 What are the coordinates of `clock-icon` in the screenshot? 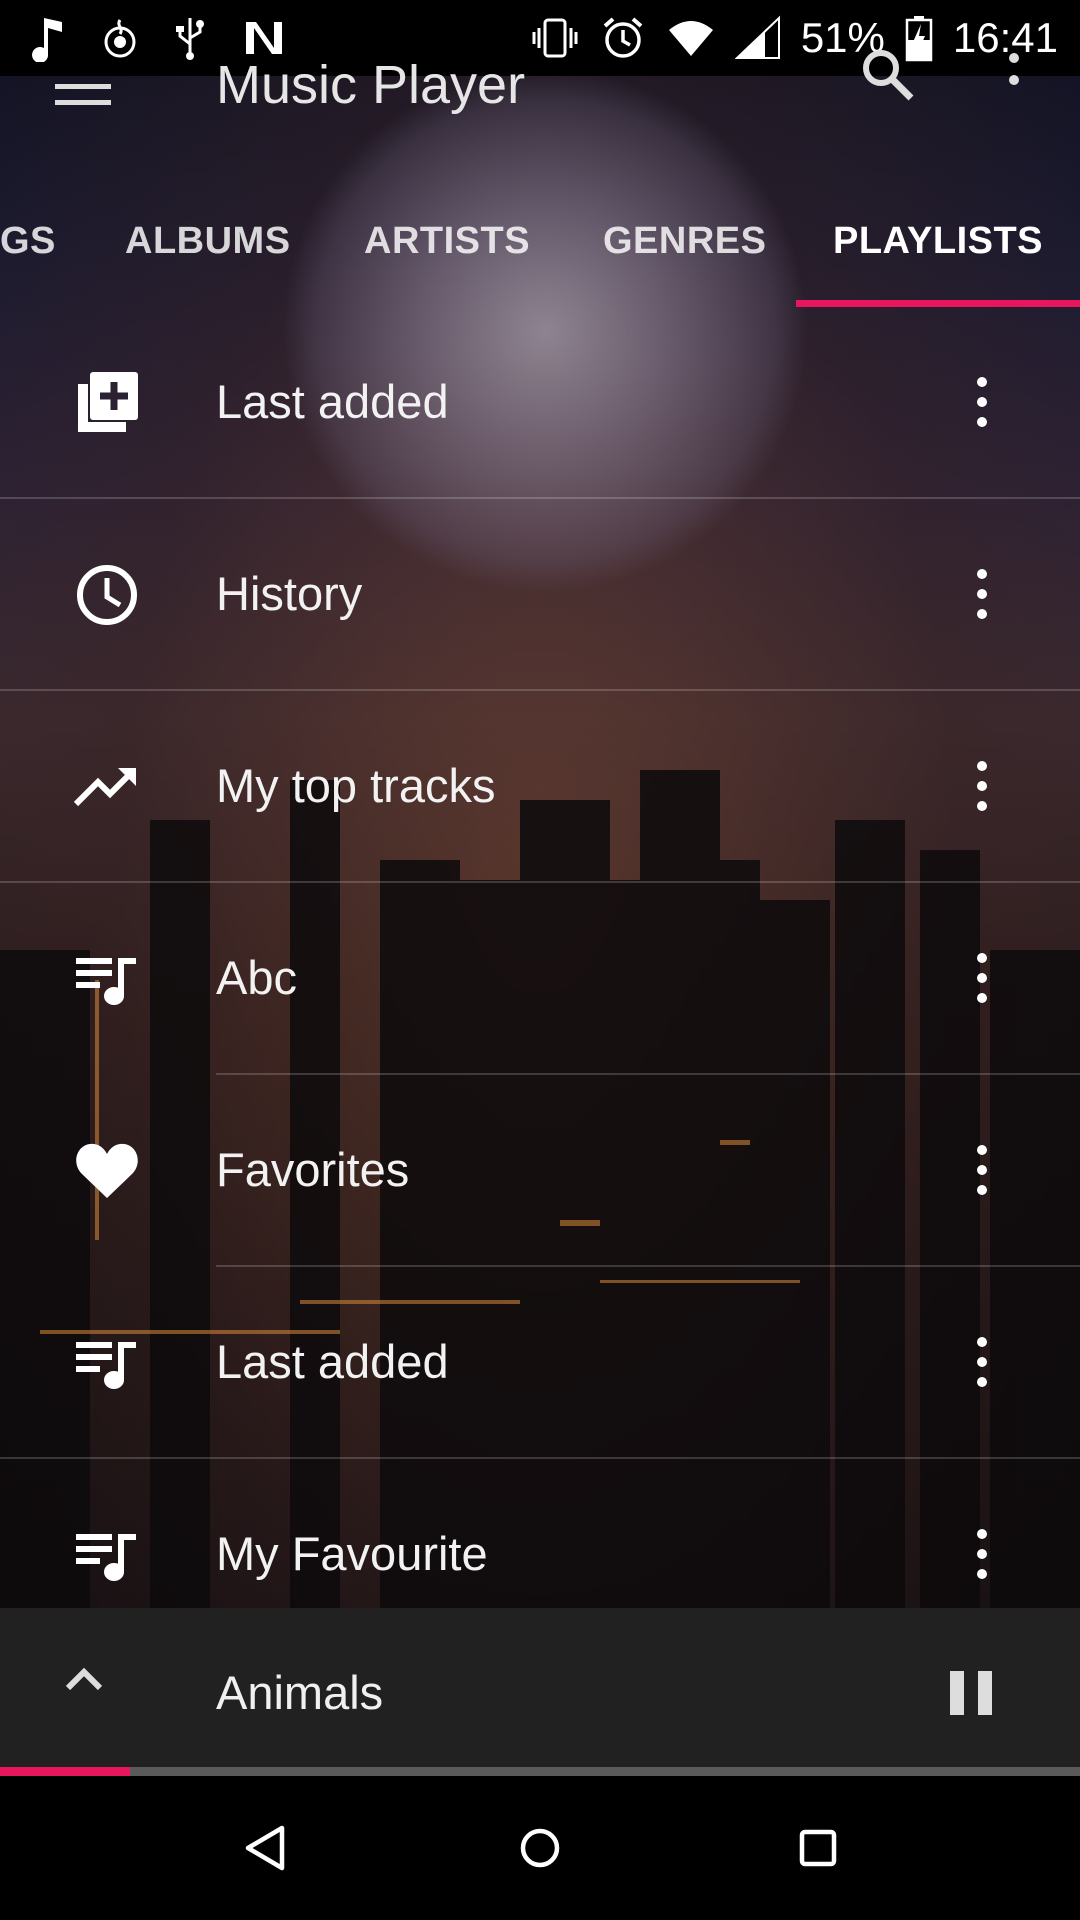 It's located at (107, 595).